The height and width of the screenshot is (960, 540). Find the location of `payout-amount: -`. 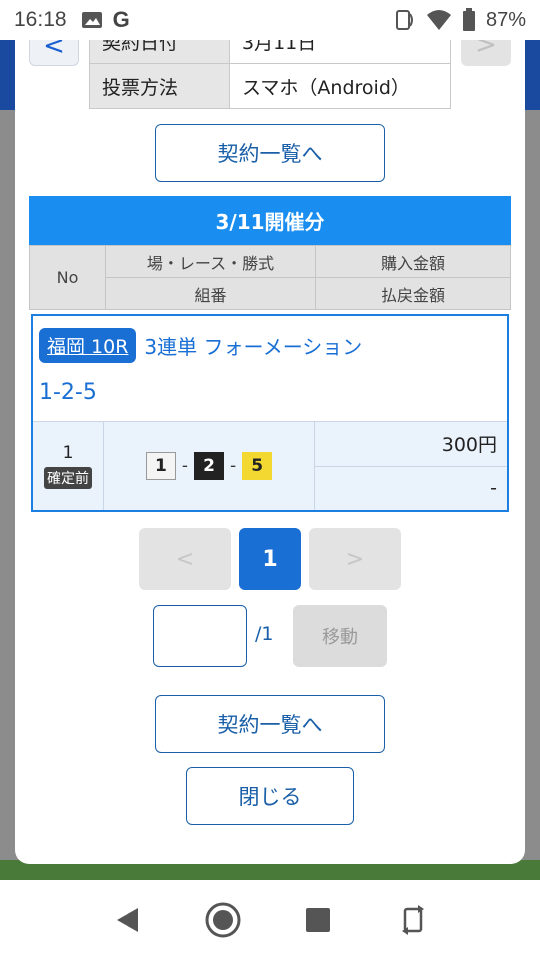

payout-amount: - is located at coordinates (493, 488).